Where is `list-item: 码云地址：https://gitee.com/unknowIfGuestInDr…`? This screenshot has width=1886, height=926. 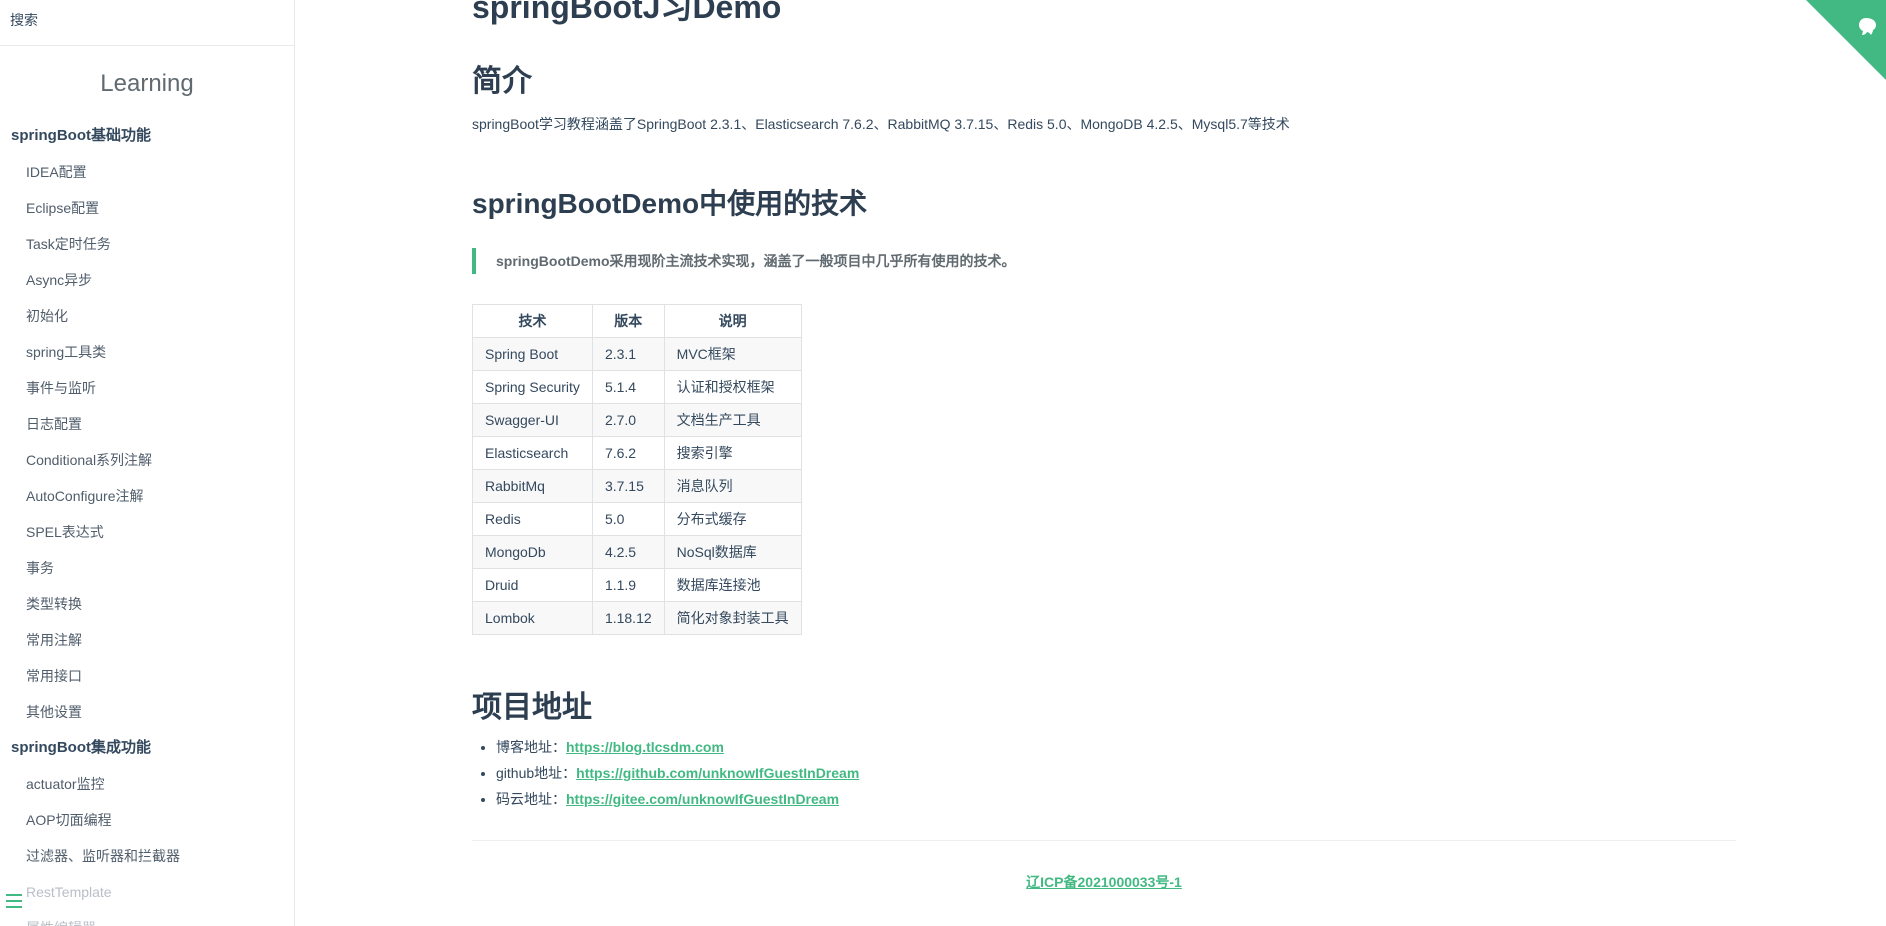
list-item: 码云地址：https://gitee.com/unknowIfGuestInDr… is located at coordinates (677, 799).